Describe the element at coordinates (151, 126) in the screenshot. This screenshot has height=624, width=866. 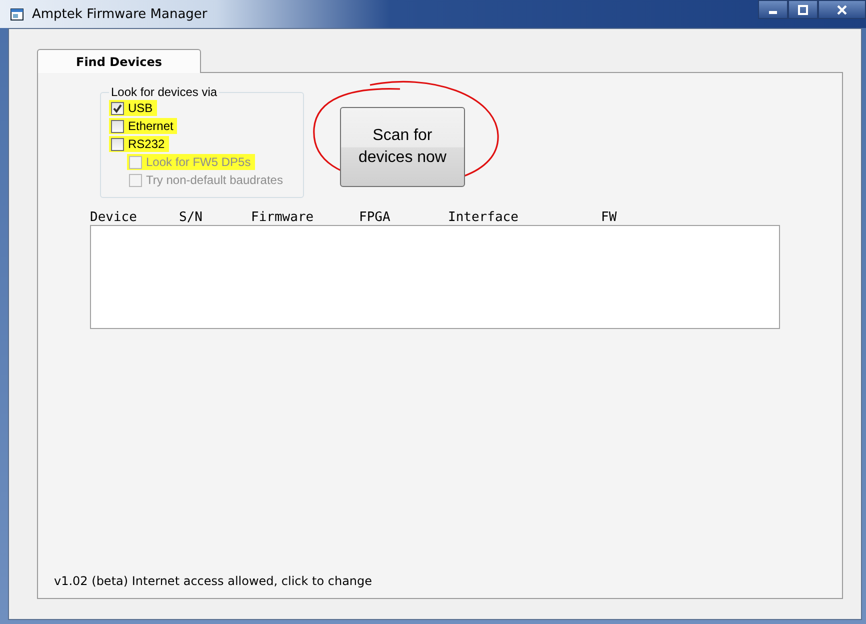
I see `checkbox-label: Ethernet` at that location.